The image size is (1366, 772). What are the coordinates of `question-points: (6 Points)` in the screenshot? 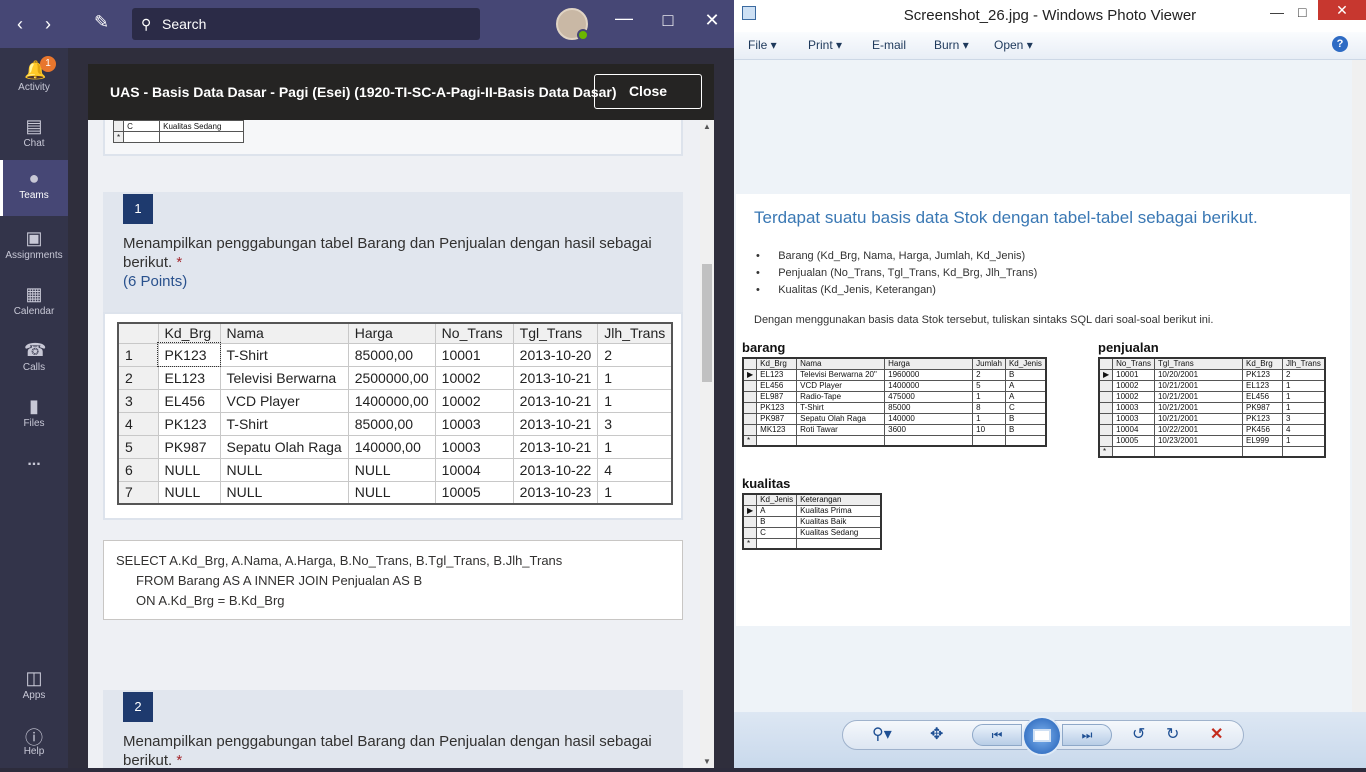 It's located at (155, 281).